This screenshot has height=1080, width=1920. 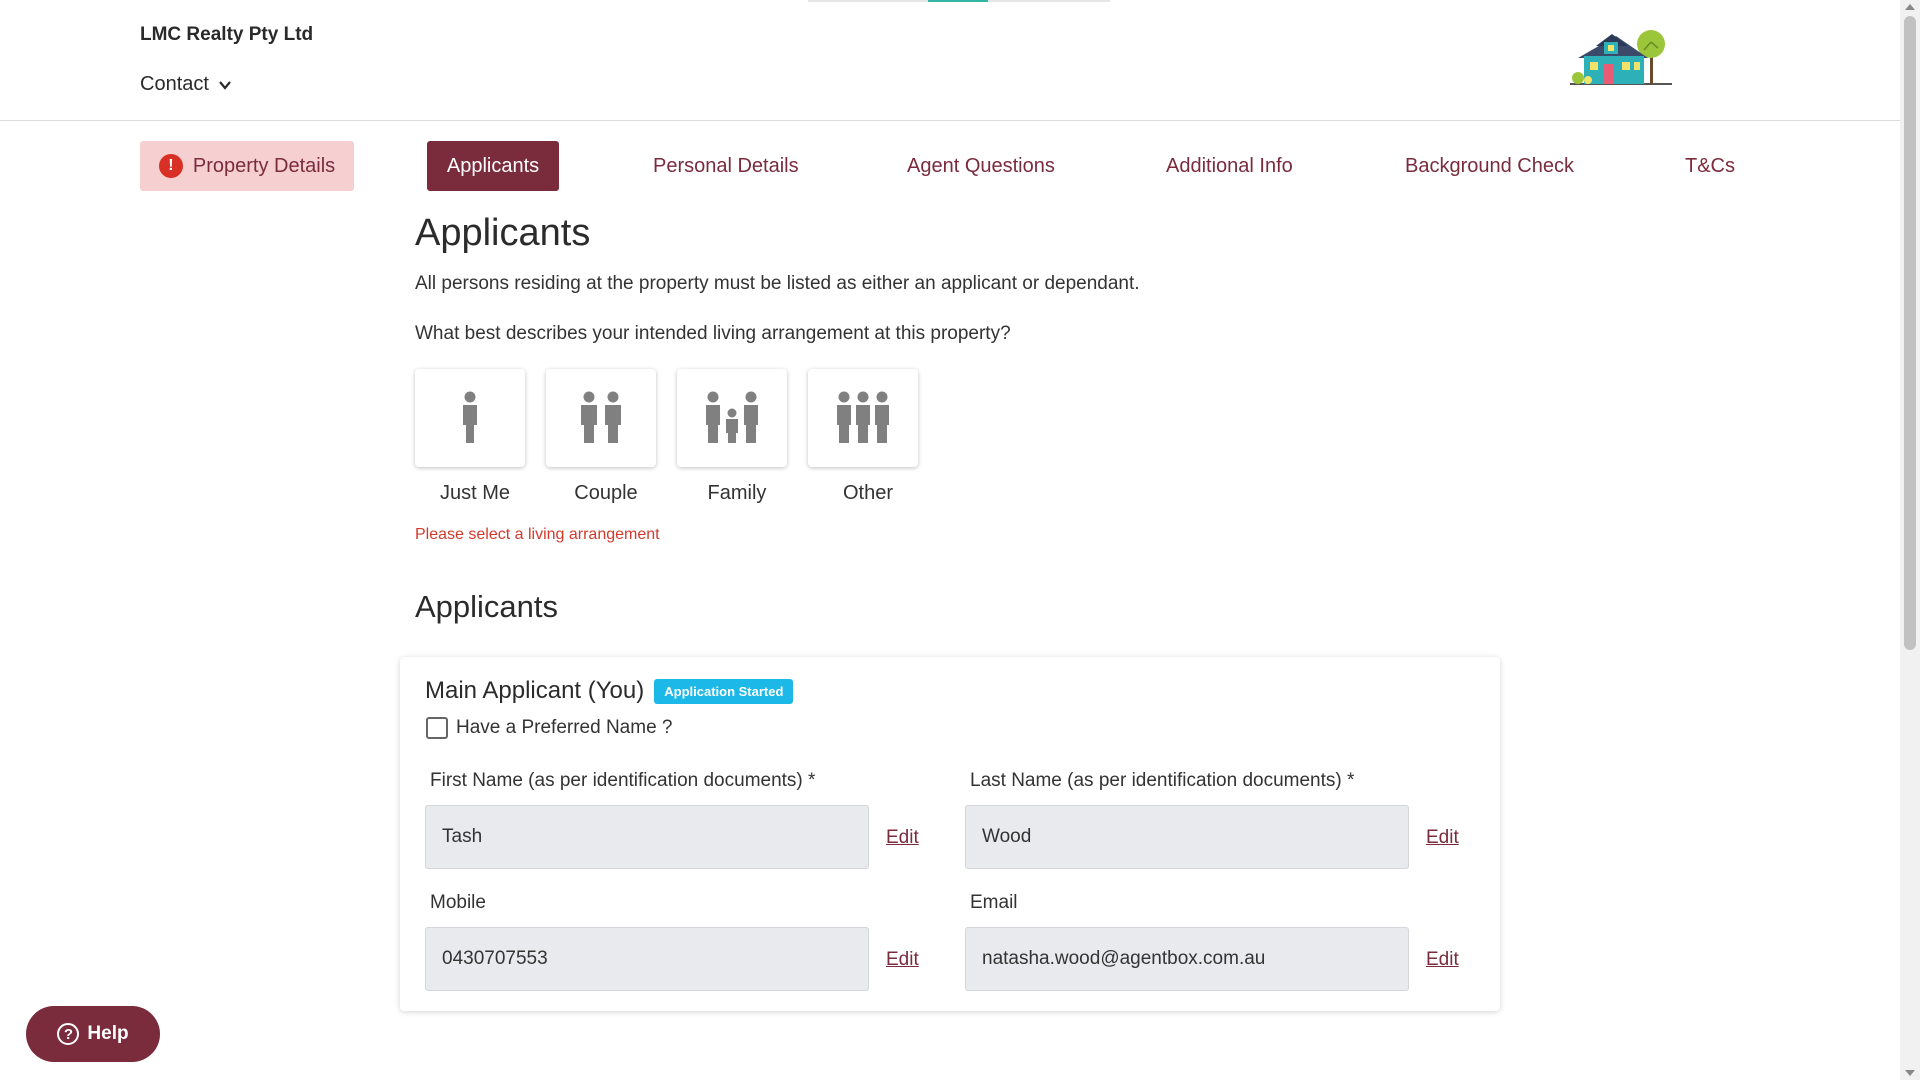 What do you see at coordinates (737, 493) in the screenshot?
I see `option-label: Family` at bounding box center [737, 493].